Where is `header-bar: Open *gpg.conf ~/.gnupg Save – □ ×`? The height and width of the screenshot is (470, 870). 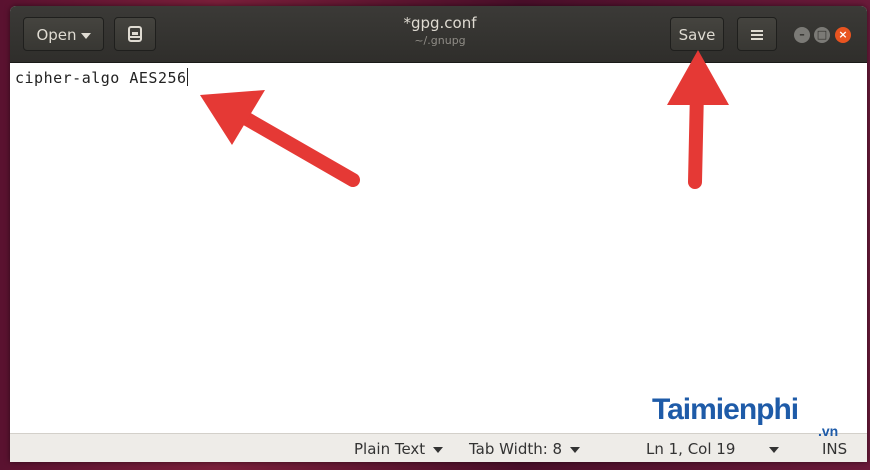
header-bar: Open *gpg.conf ~/.gnupg Save – □ × is located at coordinates (438, 34).